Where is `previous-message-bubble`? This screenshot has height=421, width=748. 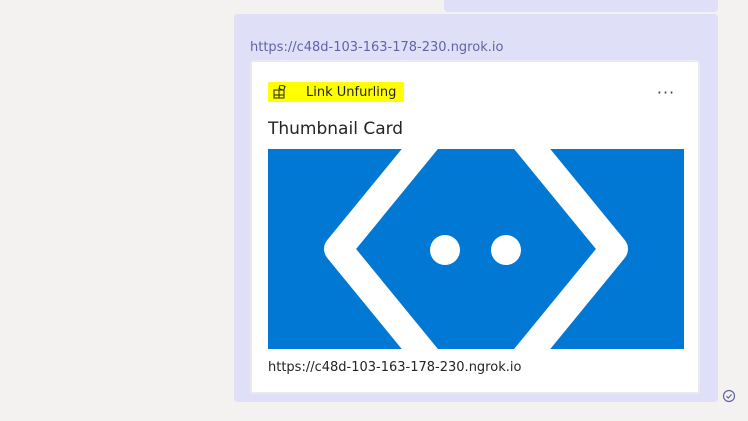
previous-message-bubble is located at coordinates (581, 6).